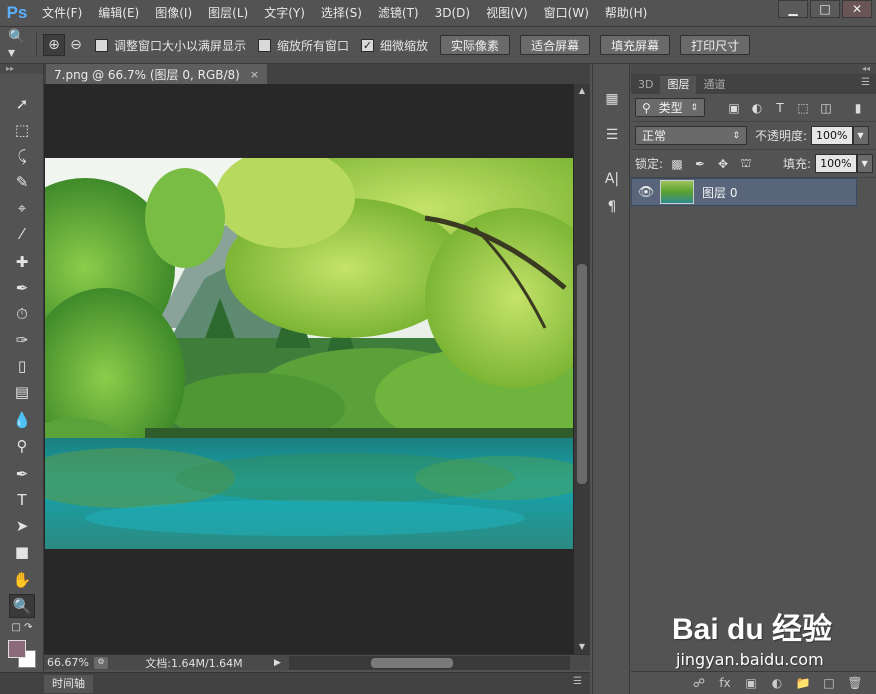 Image resolution: width=876 pixels, height=694 pixels. I want to click on adjustment-filter-icon: ◐, so click(757, 108).